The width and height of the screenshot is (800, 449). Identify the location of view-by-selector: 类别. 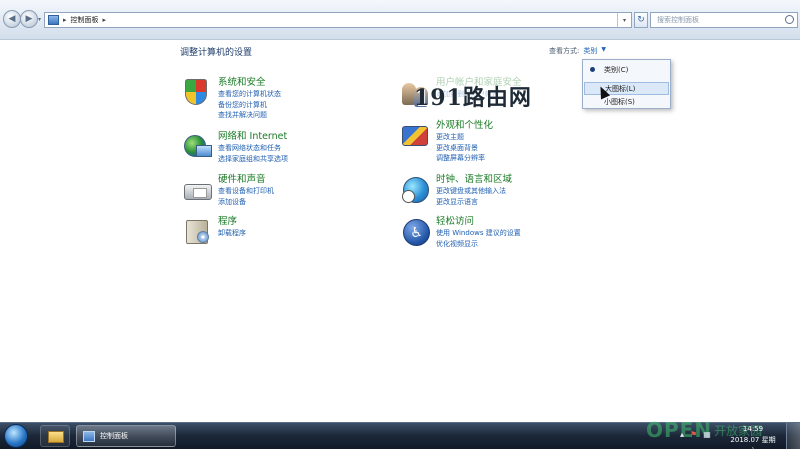
(590, 51).